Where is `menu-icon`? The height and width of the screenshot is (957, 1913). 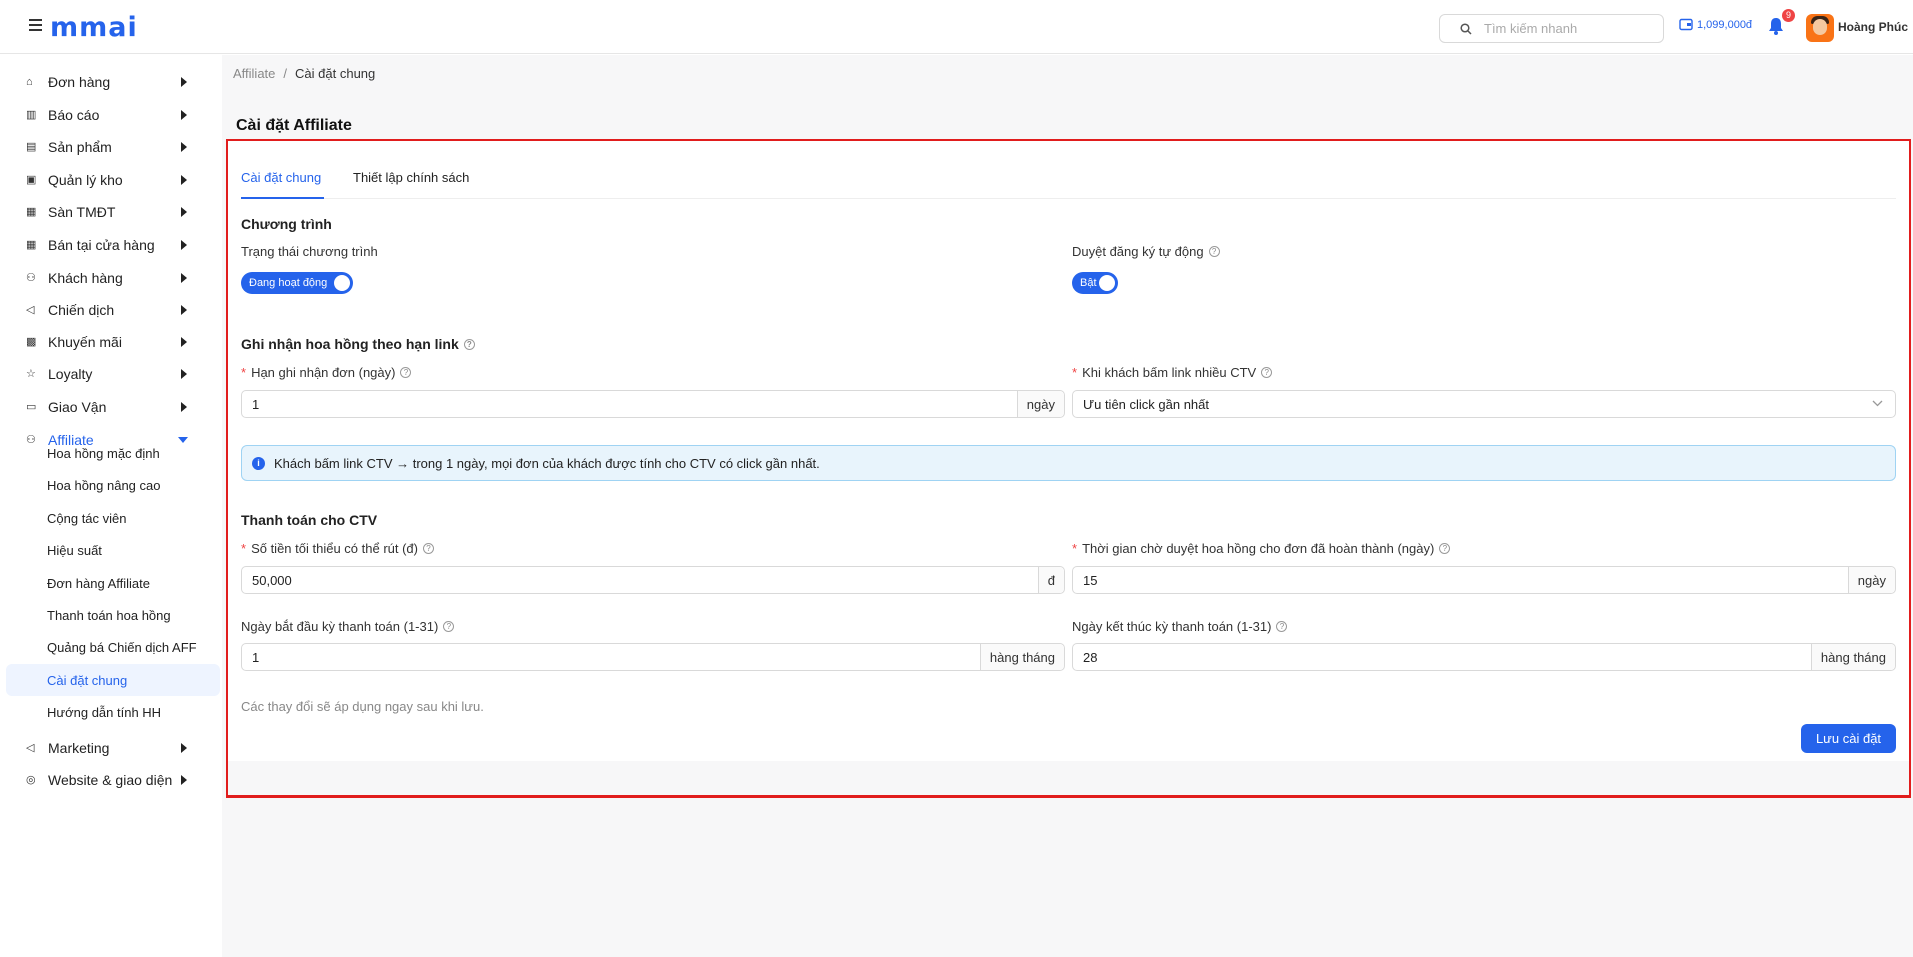
menu-icon is located at coordinates (35, 25).